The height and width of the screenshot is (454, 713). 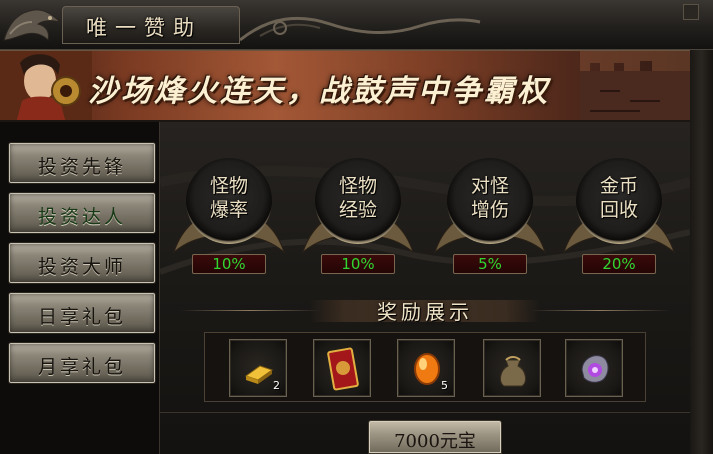 I want to click on purchase-button: 7000元宝, so click(x=435, y=437).